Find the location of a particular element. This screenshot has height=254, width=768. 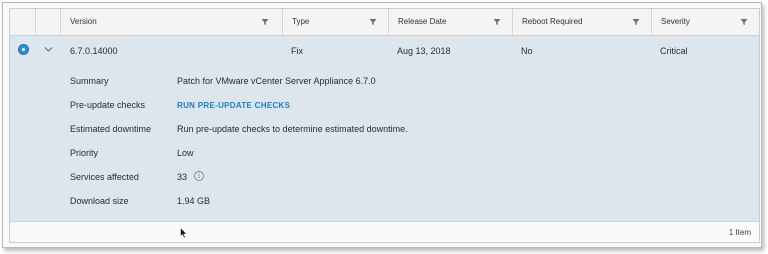

column-header-severity: Severity is located at coordinates (705, 22).